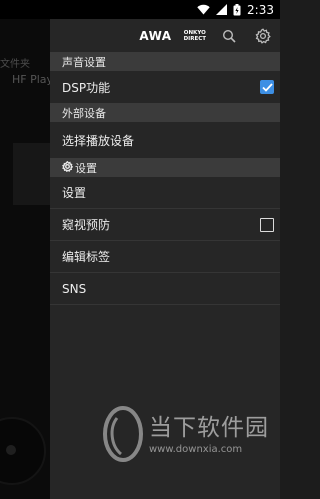 The width and height of the screenshot is (320, 499). What do you see at coordinates (229, 36) in the screenshot?
I see `search-icon` at bounding box center [229, 36].